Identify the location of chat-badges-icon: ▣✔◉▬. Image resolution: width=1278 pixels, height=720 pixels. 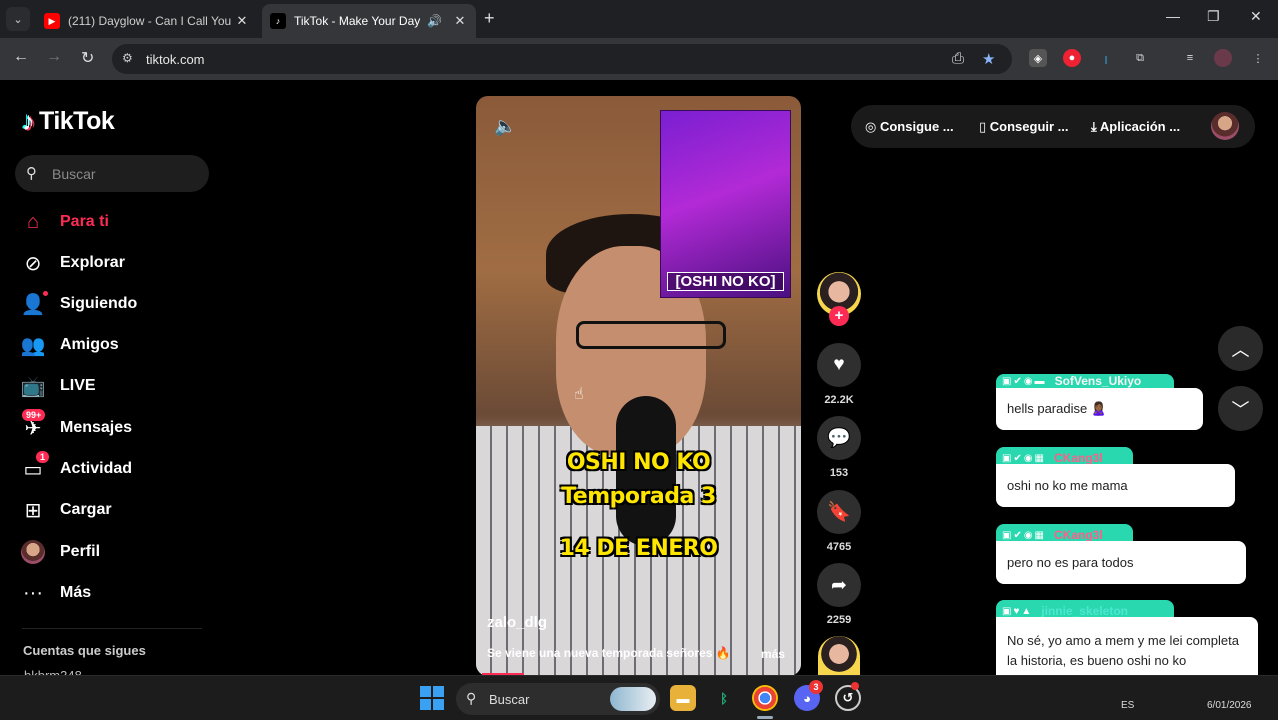
(1024, 381).